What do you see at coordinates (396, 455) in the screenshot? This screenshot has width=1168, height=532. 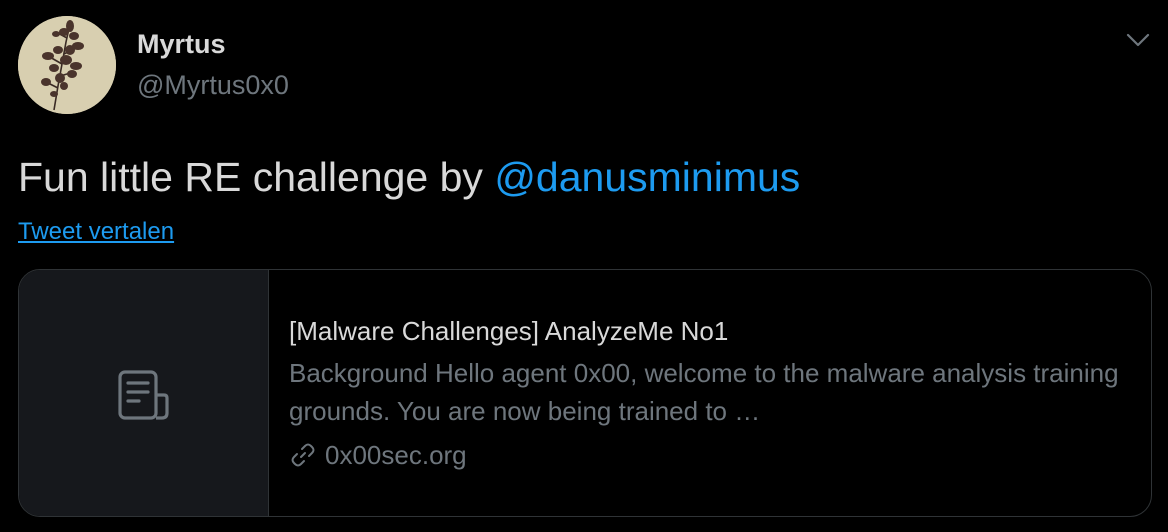 I see `card-domain-label: 0x00sec.org` at bounding box center [396, 455].